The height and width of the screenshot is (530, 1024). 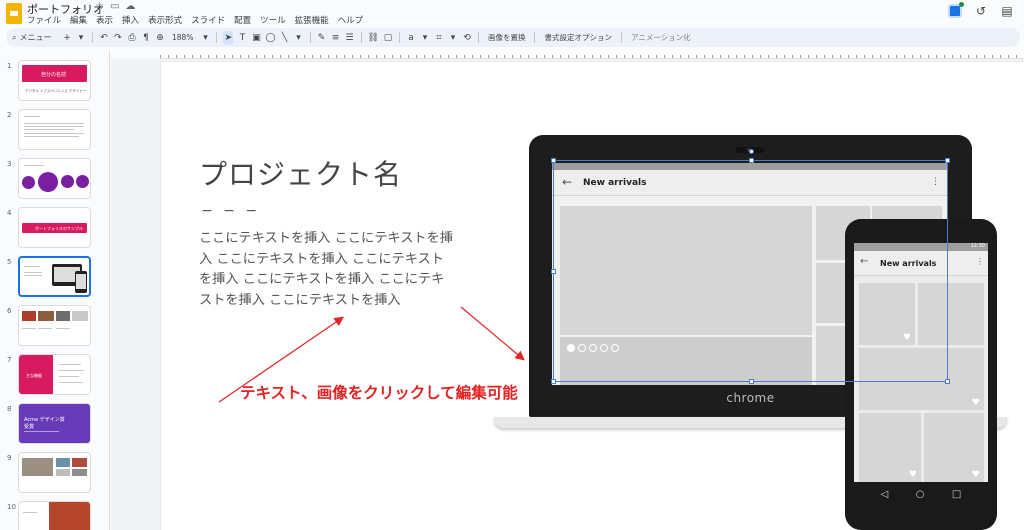 I want to click on comment-icon: ▢, so click(x=388, y=38).